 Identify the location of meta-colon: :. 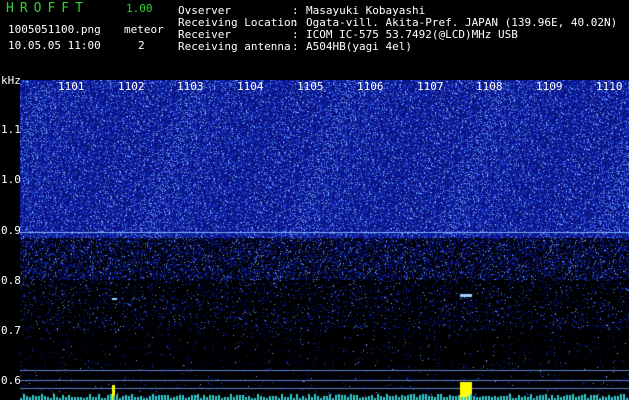
(295, 46).